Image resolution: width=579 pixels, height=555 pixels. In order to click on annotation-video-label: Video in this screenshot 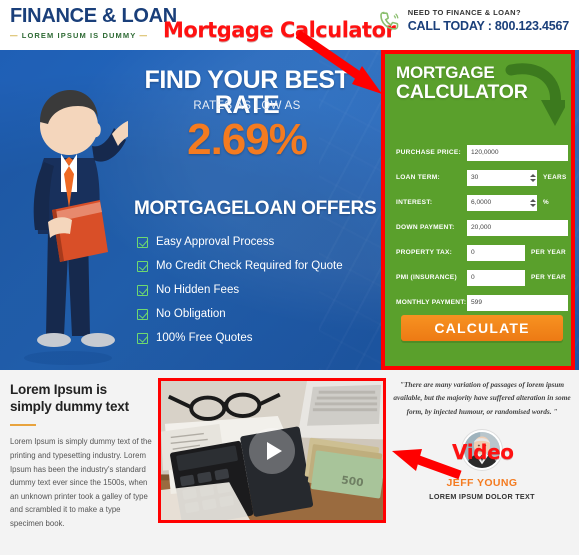, I will do `click(483, 452)`.